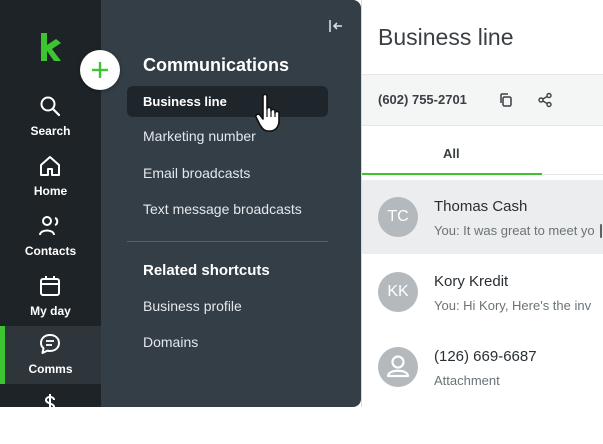  I want to click on rail-label: Search, so click(50, 131).